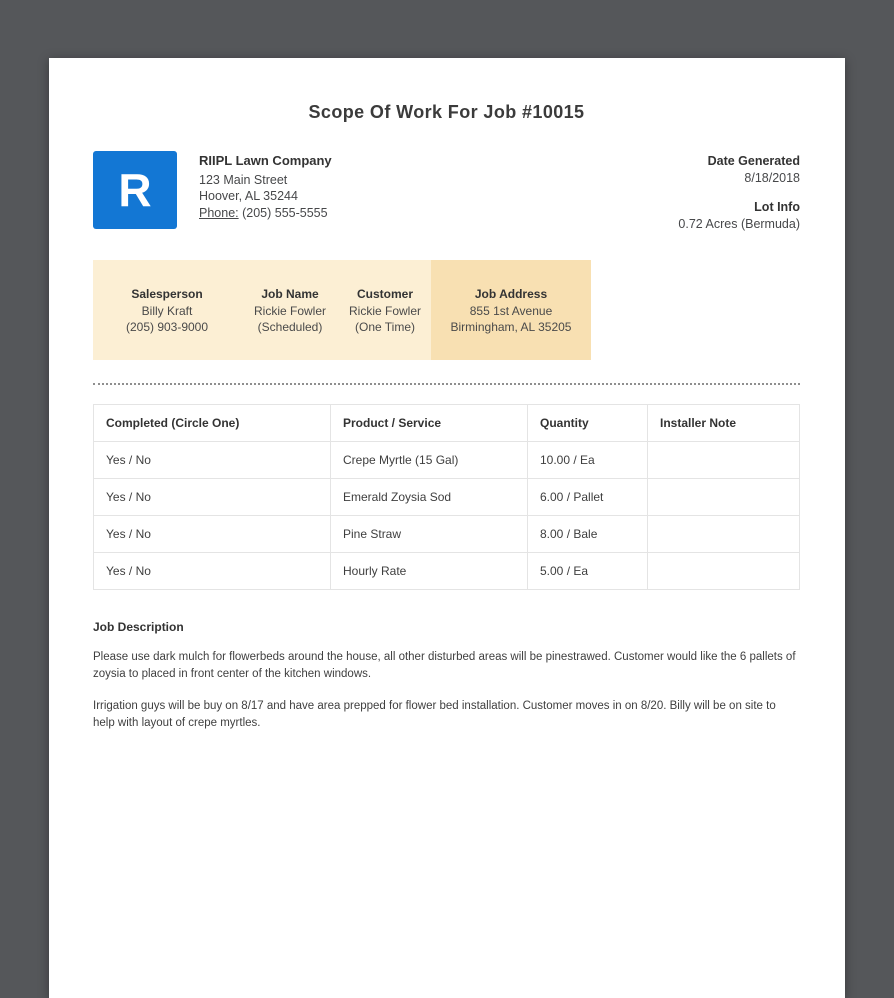 The height and width of the screenshot is (998, 894). I want to click on company-address-line2: Hoover, AL 35244, so click(248, 196).